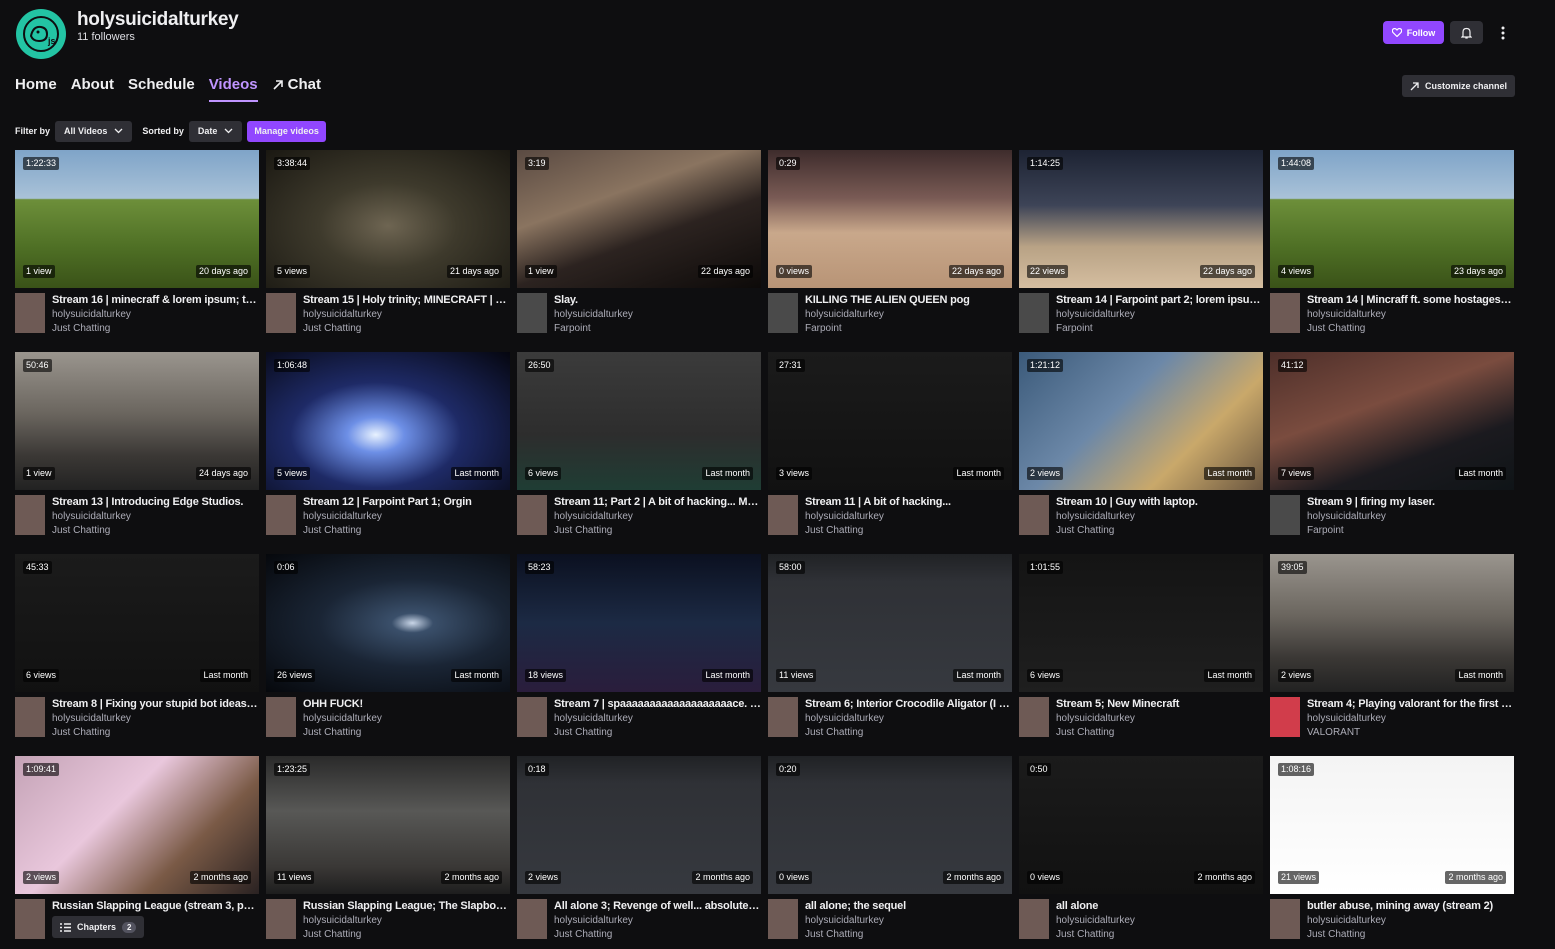  I want to click on chapters-button: Chapters 2, so click(98, 927).